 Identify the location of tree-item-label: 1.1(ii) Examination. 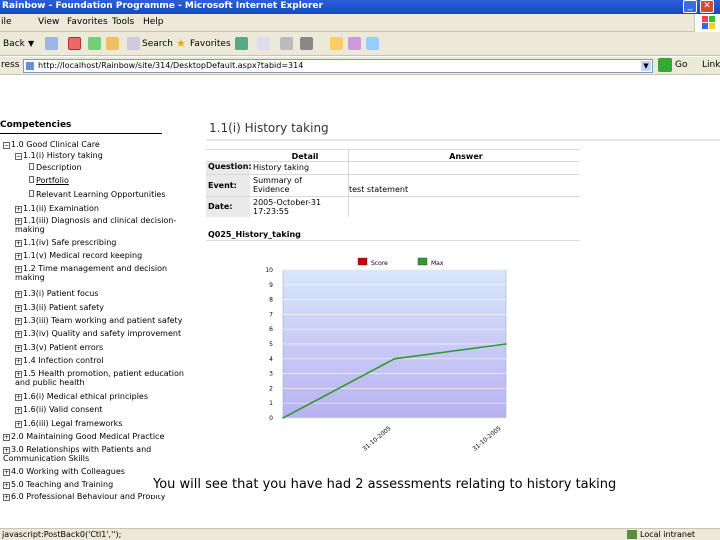
(61, 208).